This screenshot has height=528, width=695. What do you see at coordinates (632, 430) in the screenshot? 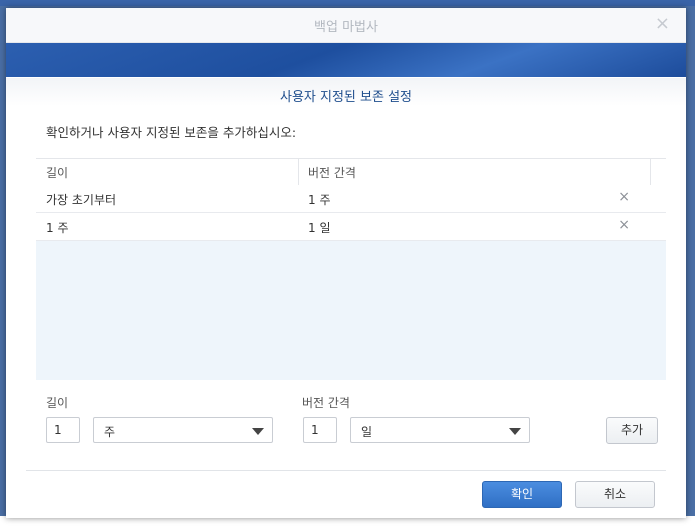
I see `add-button: 추가` at bounding box center [632, 430].